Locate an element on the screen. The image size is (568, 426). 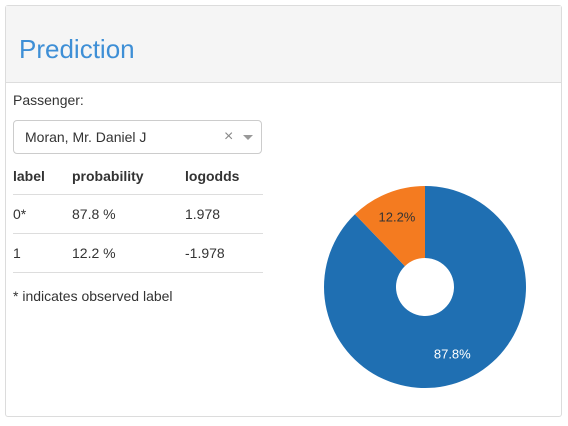
panel-title: Prediction is located at coordinates (77, 49).